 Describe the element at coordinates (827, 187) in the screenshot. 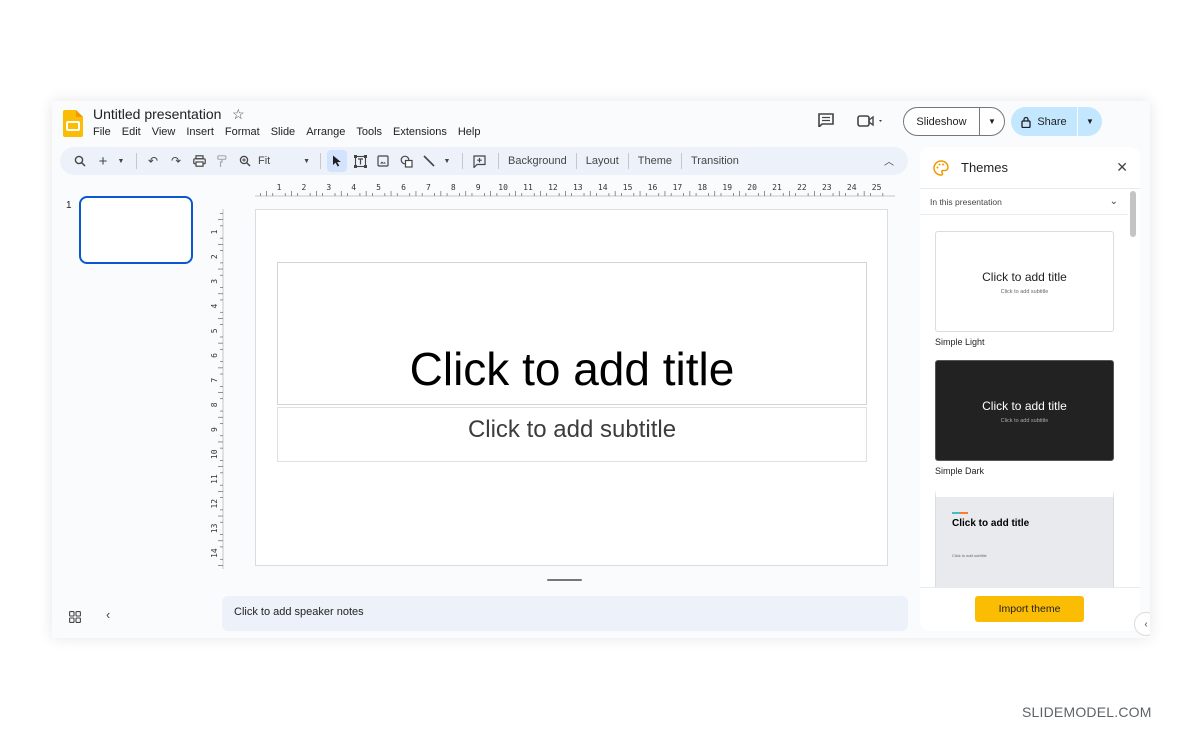

I see `ruler-label: 23` at that location.